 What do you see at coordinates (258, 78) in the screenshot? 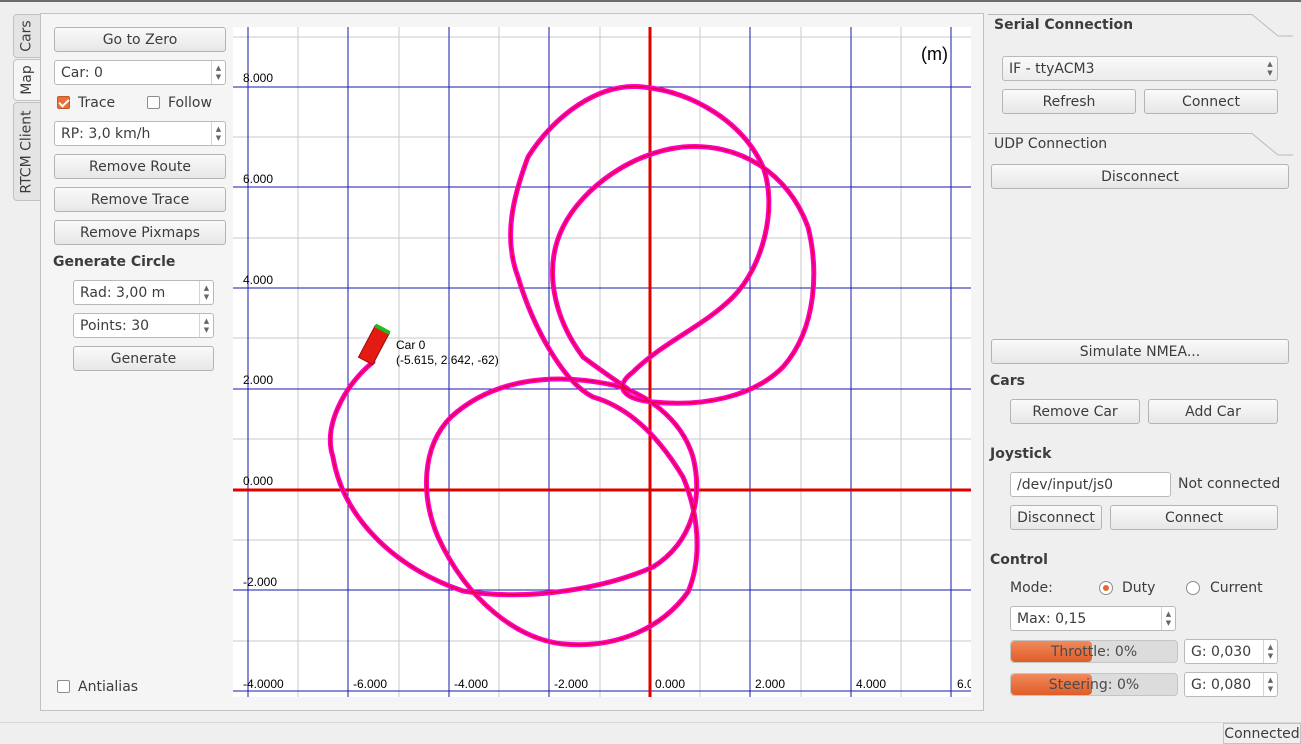
I see `y-tick: 8.000` at bounding box center [258, 78].